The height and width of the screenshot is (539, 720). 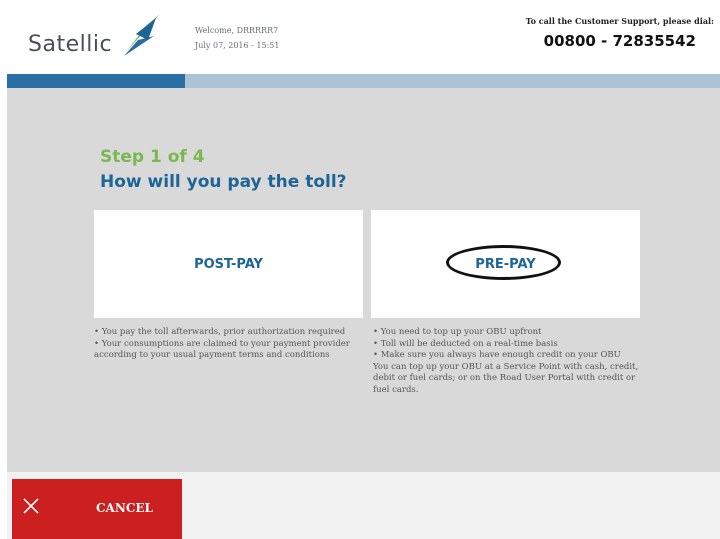 What do you see at coordinates (152, 157) in the screenshot?
I see `step-indicator: Step 1 of 4` at bounding box center [152, 157].